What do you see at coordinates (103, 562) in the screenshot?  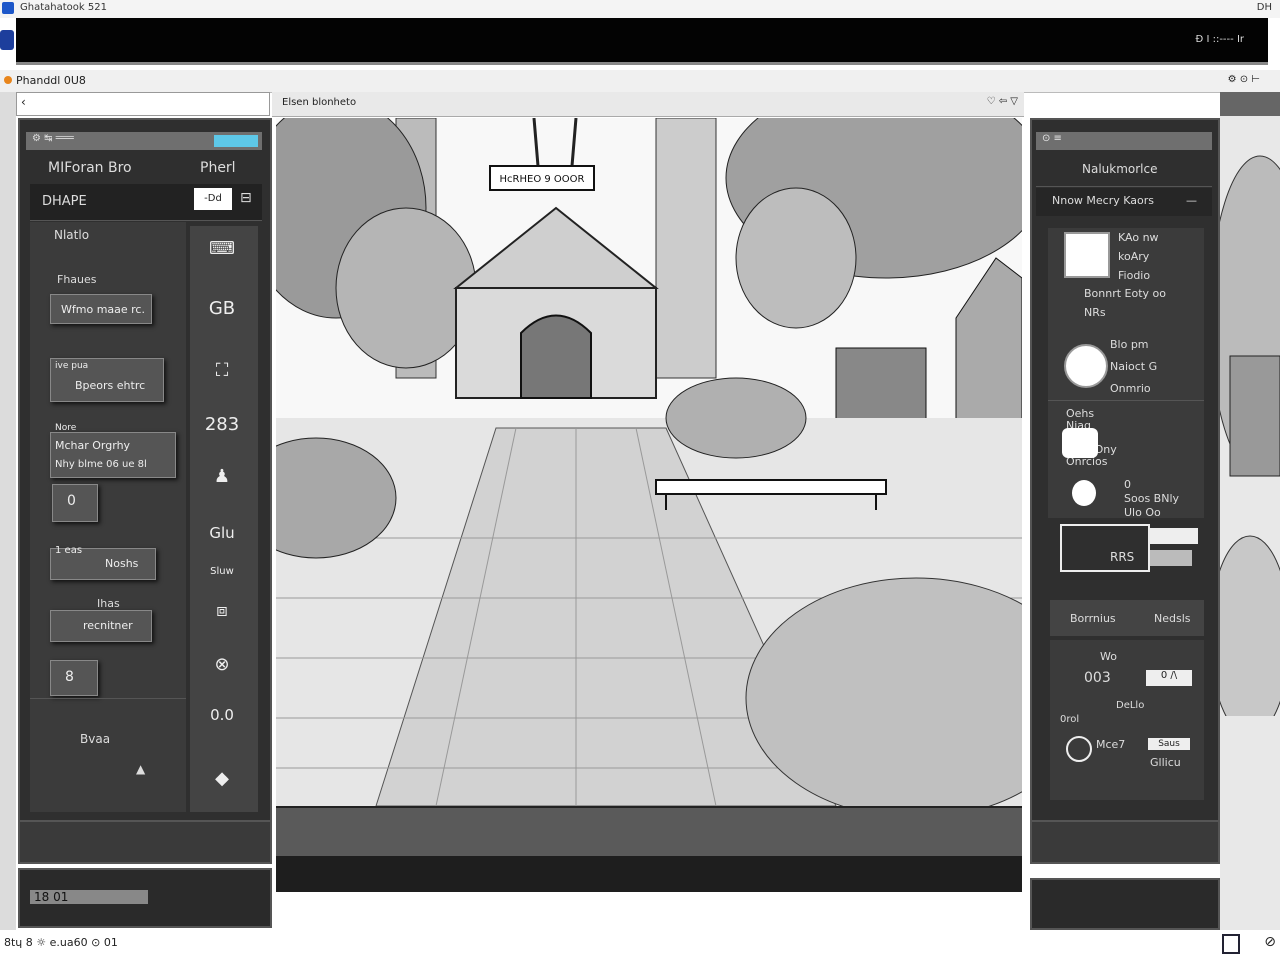 I see `layer-card-5: 1 eas Noshs` at bounding box center [103, 562].